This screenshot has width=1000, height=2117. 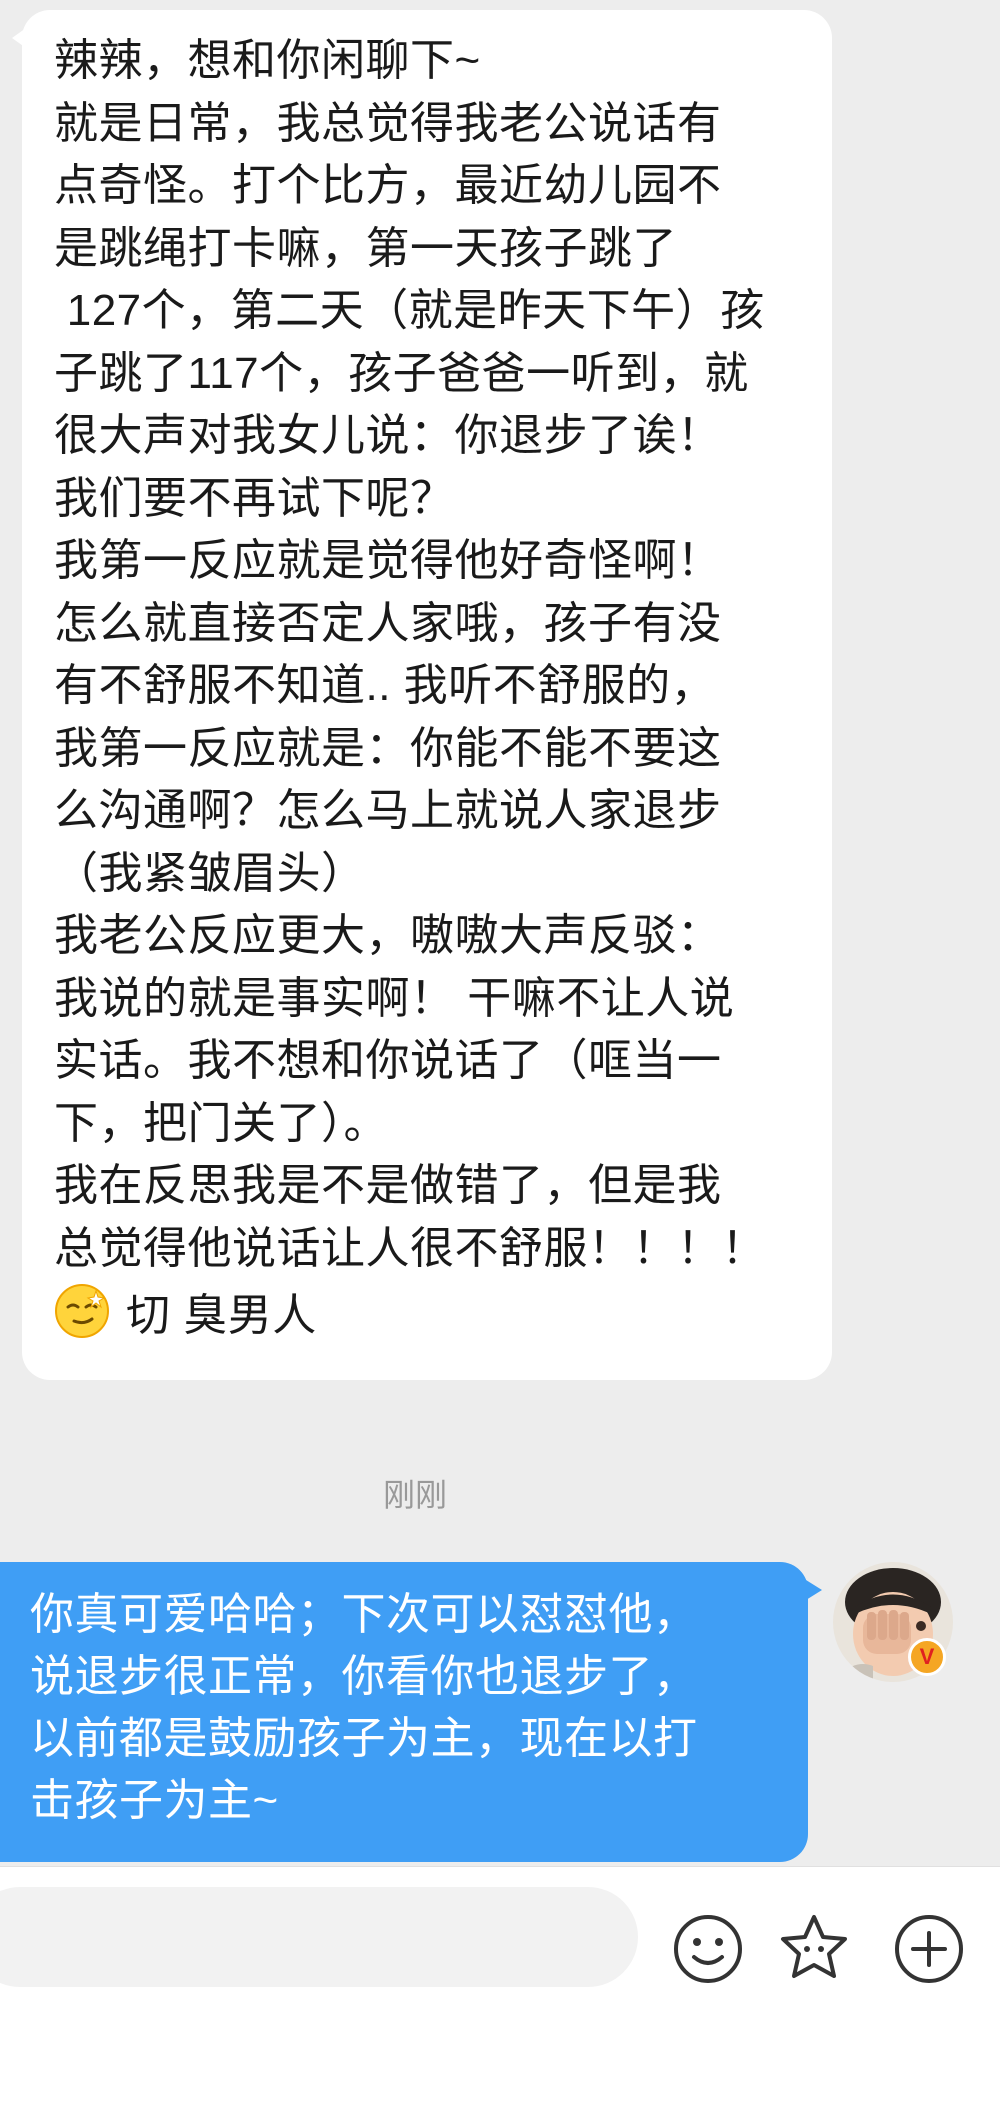 I want to click on message-line: 么沟通啊？怎么马上就说人家退步, so click(x=388, y=810).